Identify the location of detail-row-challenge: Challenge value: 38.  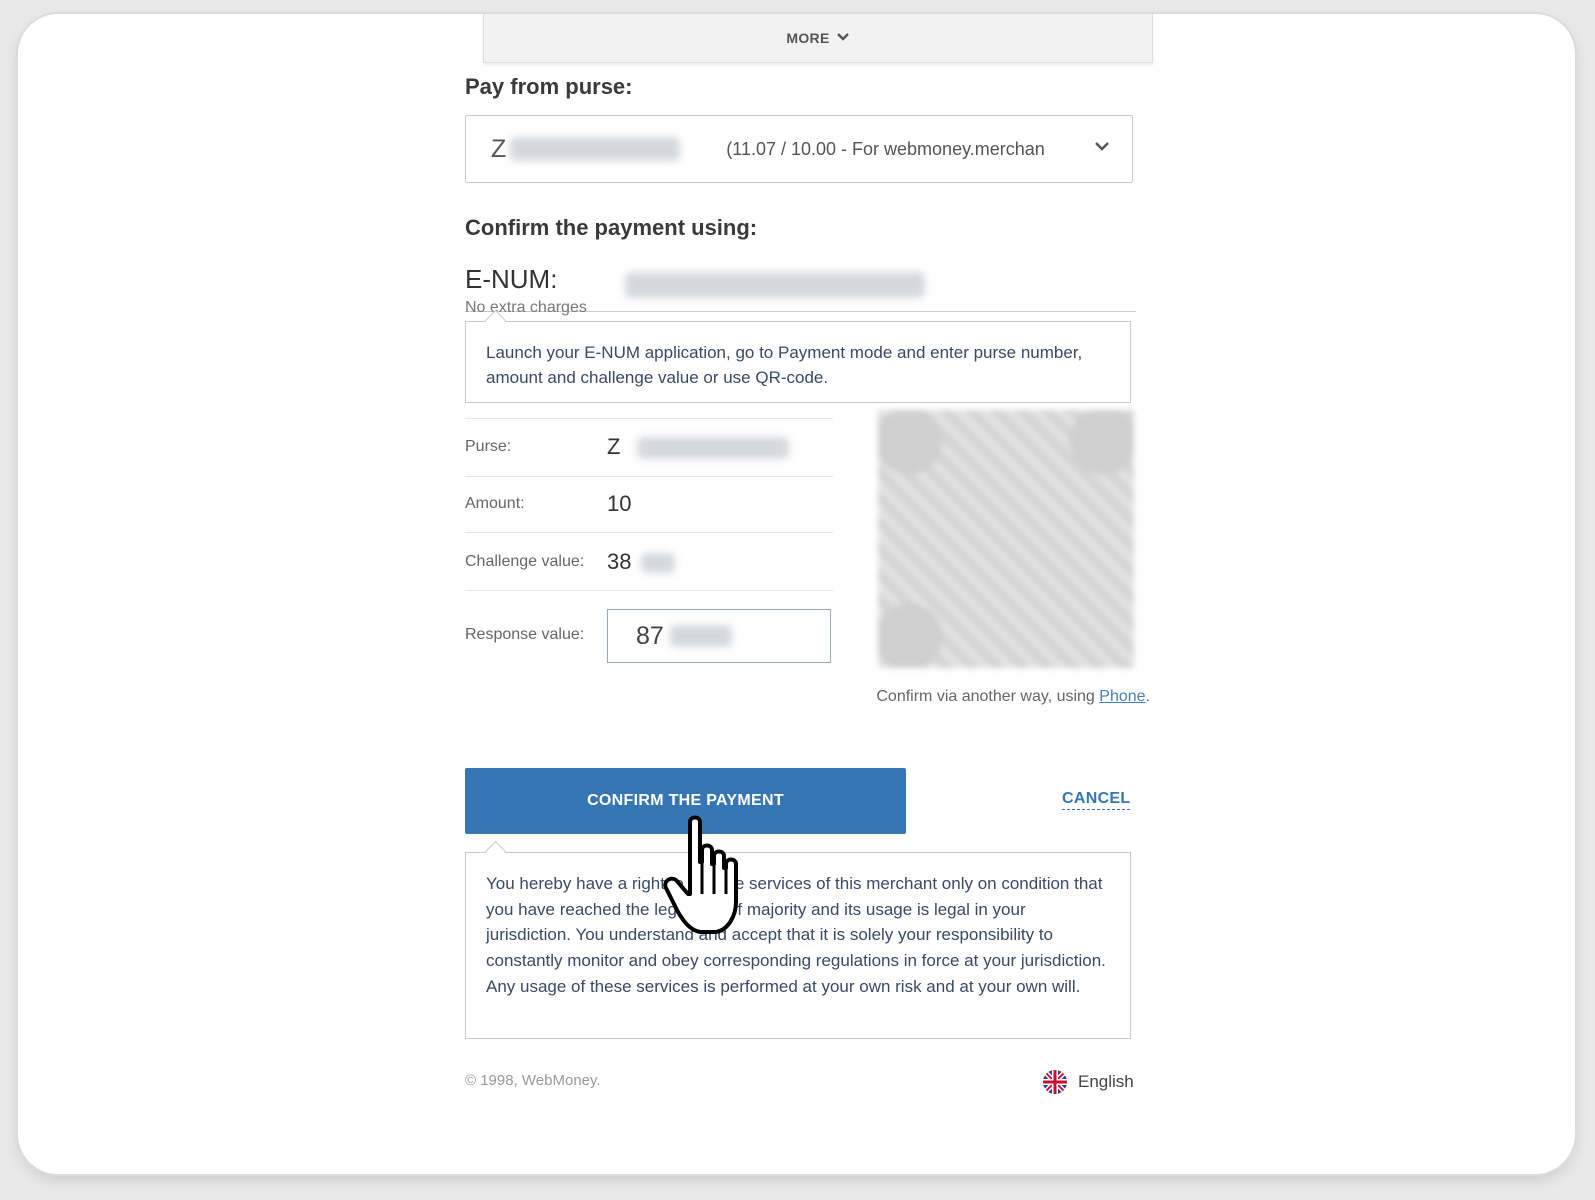
(649, 561).